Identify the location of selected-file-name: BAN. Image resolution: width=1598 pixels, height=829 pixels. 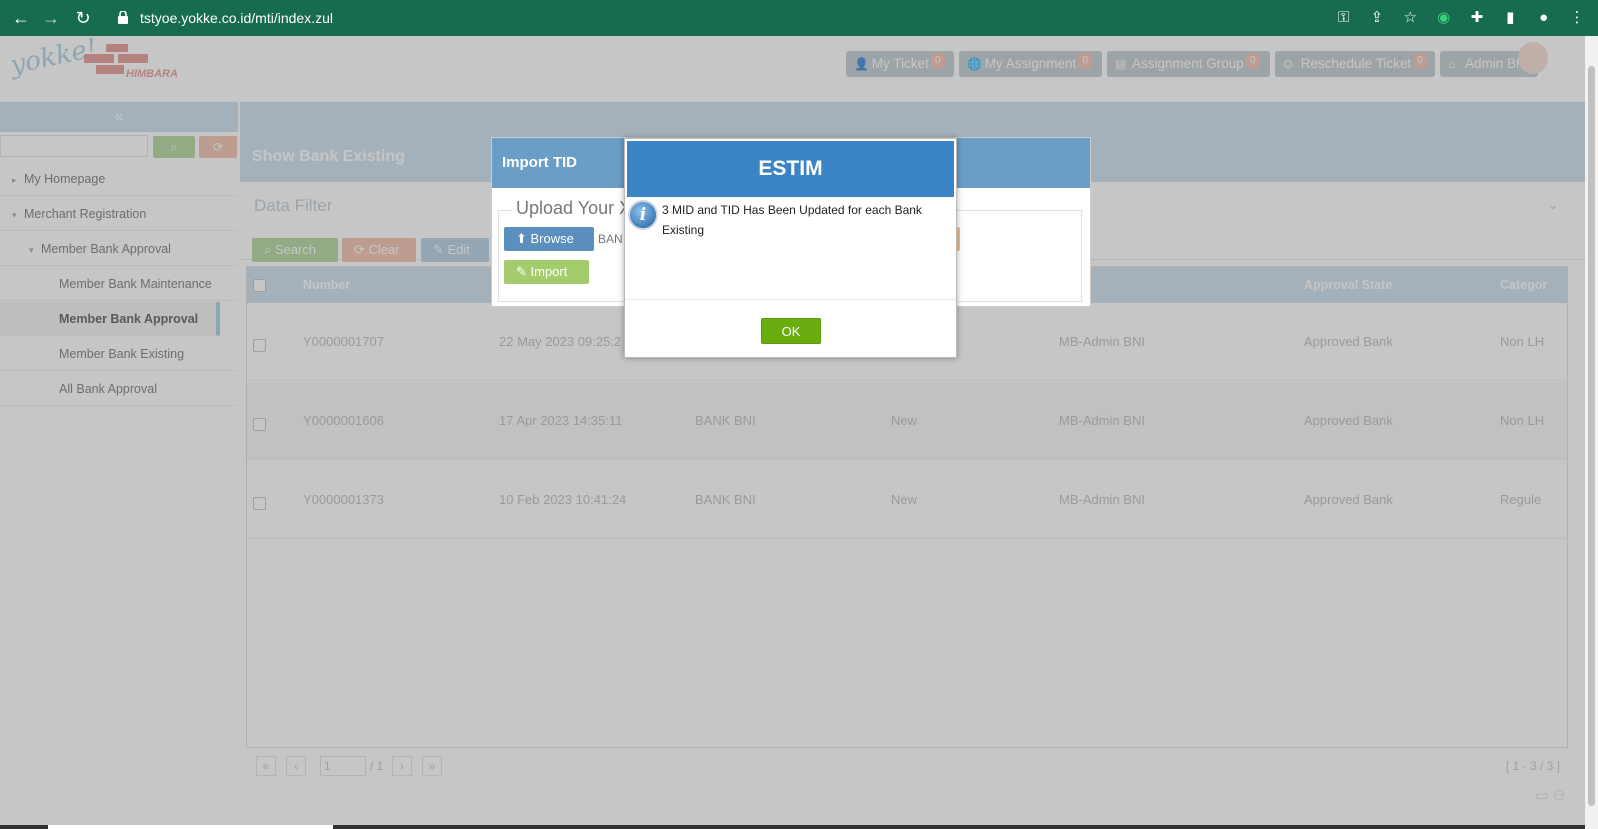
(610, 239).